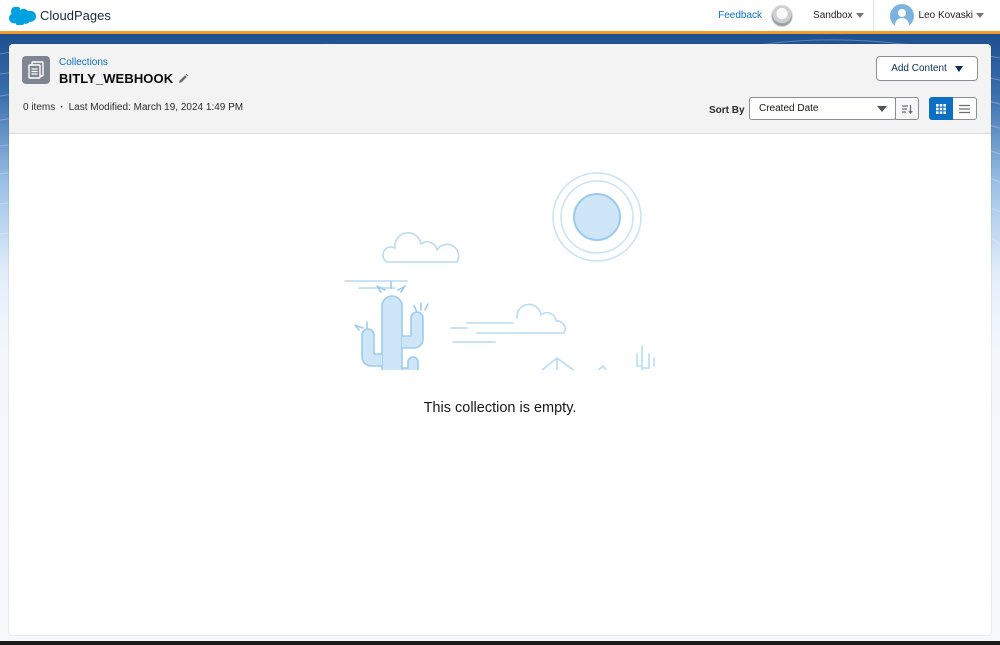  I want to click on empty-state-message: This collection is empty., so click(500, 408).